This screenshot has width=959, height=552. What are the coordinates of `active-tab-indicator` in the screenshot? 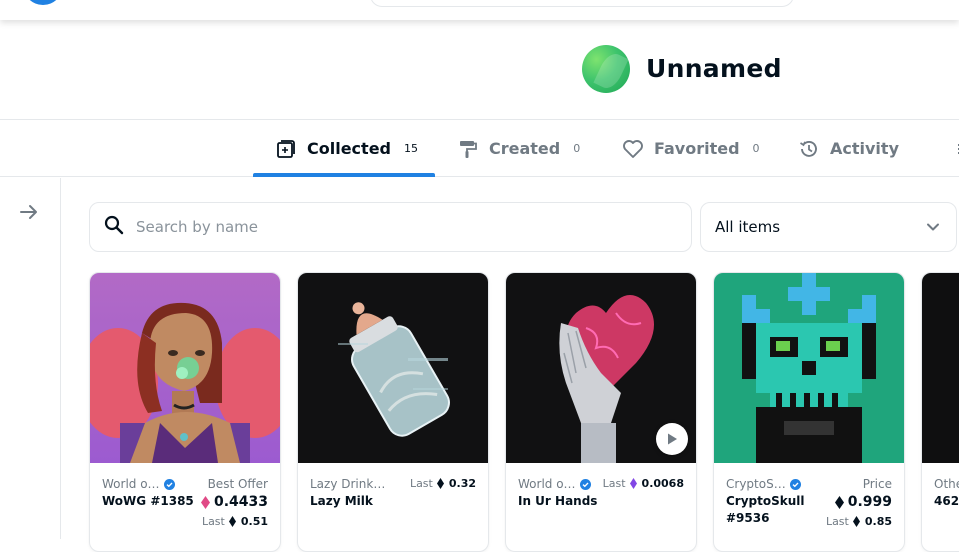 It's located at (344, 175).